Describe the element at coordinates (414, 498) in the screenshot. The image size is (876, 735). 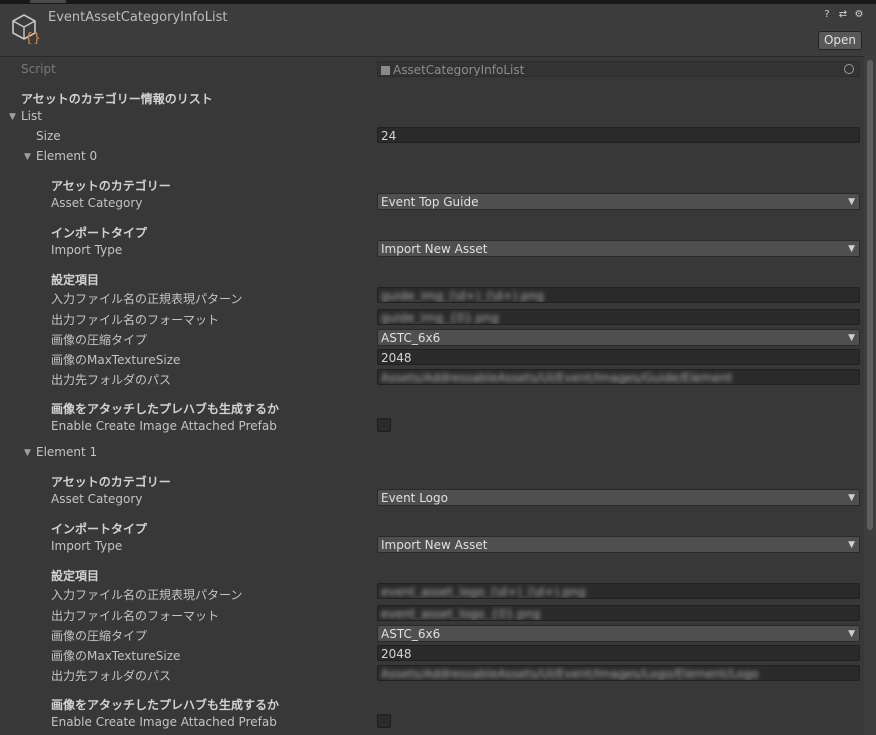
I see `e1-asset-category-value: Event Logo` at that location.